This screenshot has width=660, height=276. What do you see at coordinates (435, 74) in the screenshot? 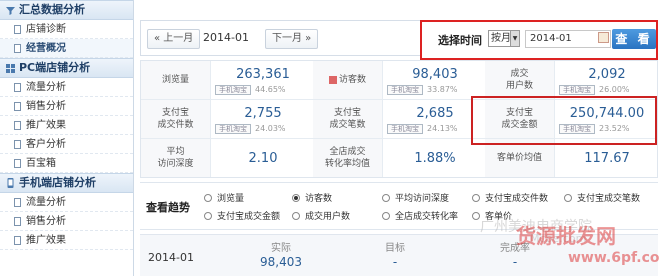
I see `metric-value: 98,403` at bounding box center [435, 74].